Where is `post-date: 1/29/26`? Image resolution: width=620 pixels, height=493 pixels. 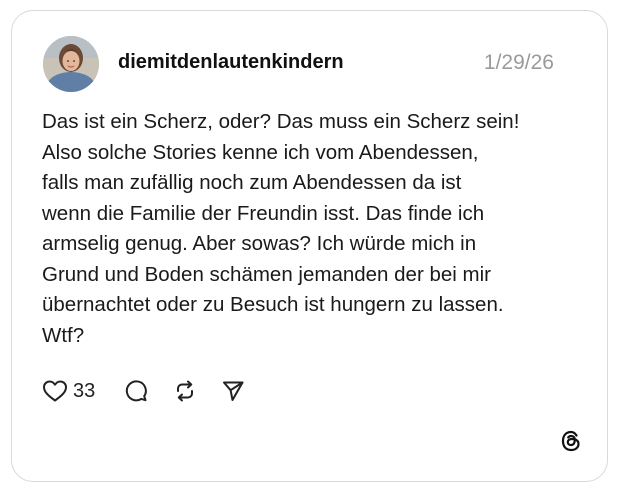 post-date: 1/29/26 is located at coordinates (518, 62).